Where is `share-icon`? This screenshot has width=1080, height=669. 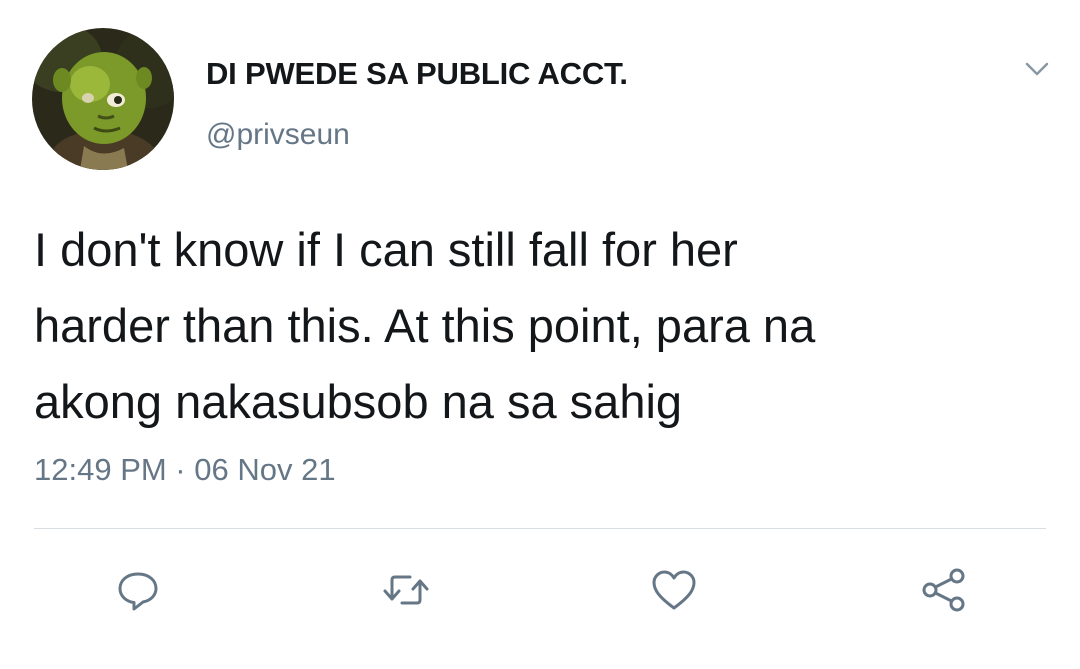
share-icon is located at coordinates (943, 590).